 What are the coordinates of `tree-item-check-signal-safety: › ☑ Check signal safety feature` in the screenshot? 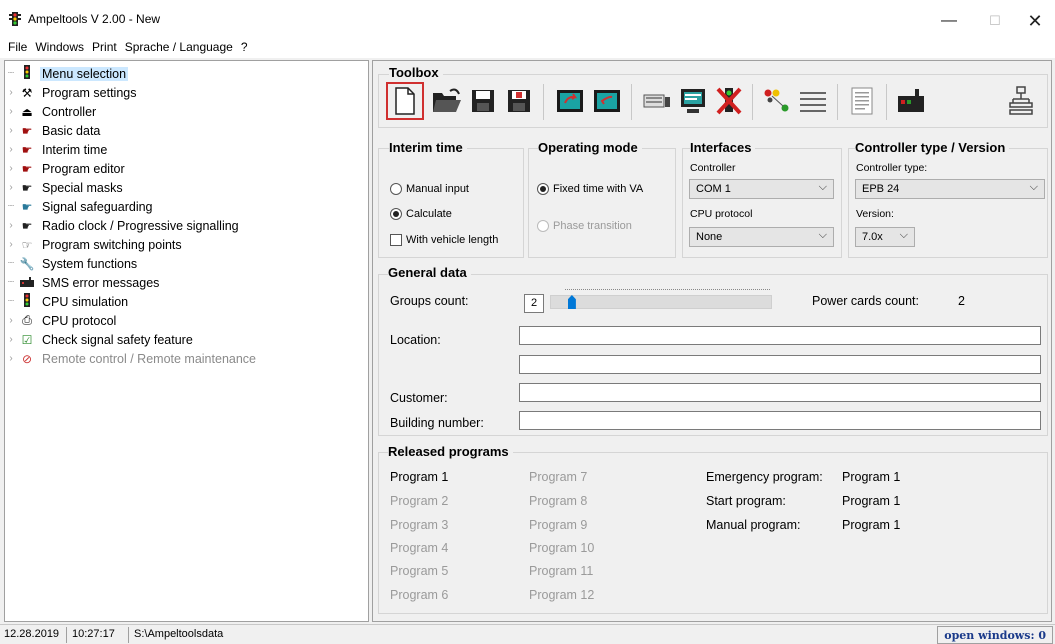 It's located at (100, 339).